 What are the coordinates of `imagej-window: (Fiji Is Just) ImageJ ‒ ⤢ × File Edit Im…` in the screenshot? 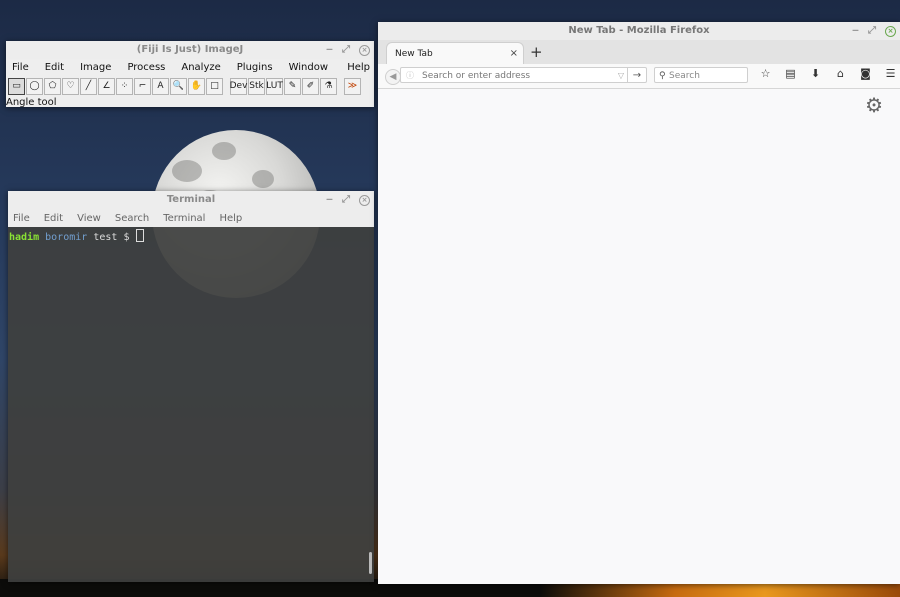 It's located at (190, 74).